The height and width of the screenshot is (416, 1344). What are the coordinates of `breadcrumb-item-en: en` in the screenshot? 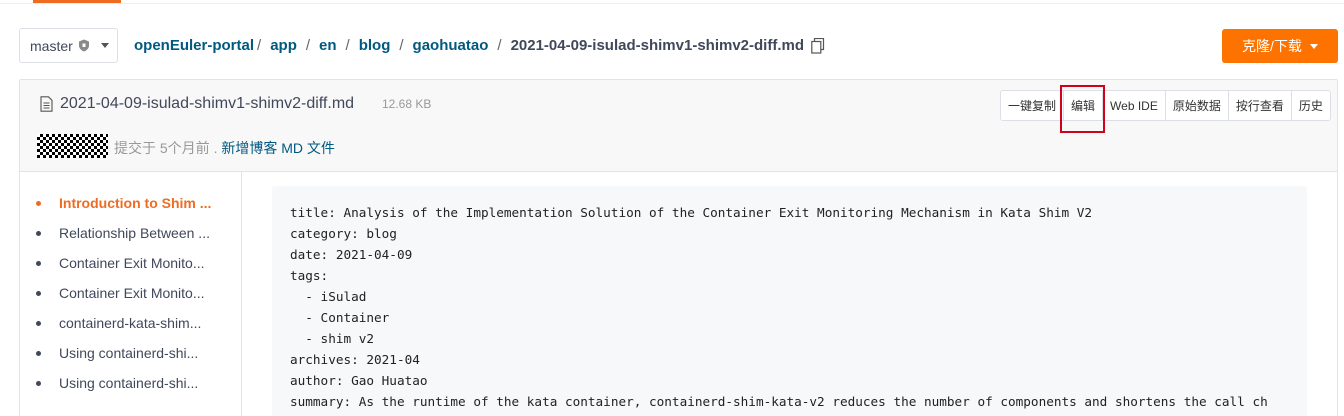 It's located at (328, 45).